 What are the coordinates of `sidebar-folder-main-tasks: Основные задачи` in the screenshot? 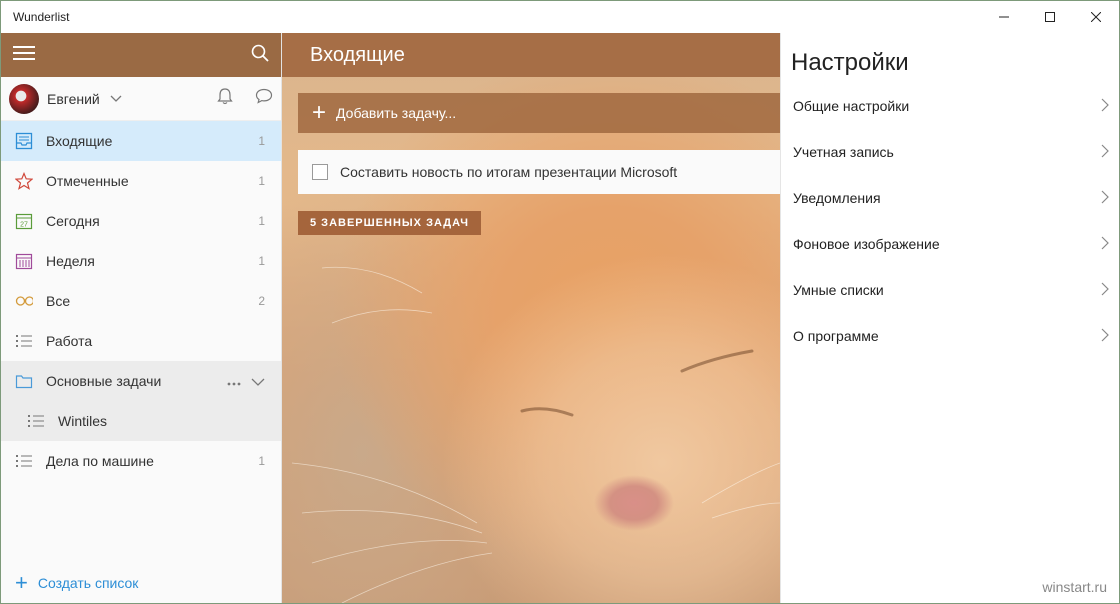 It's located at (141, 381).